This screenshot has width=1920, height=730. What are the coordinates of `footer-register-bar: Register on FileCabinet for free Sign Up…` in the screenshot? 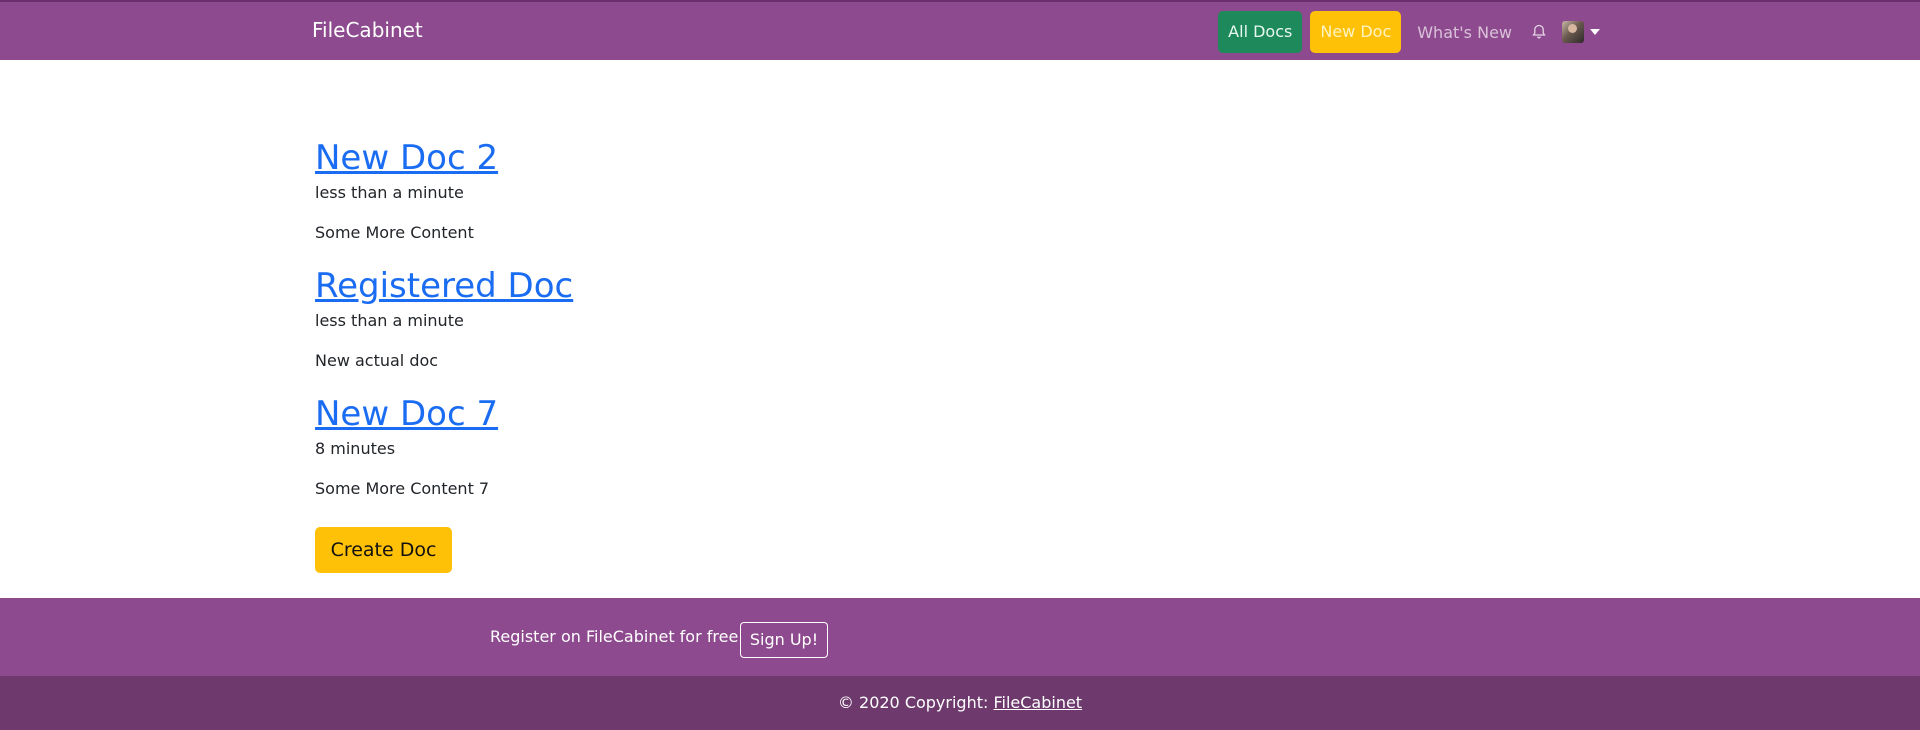 It's located at (960, 637).